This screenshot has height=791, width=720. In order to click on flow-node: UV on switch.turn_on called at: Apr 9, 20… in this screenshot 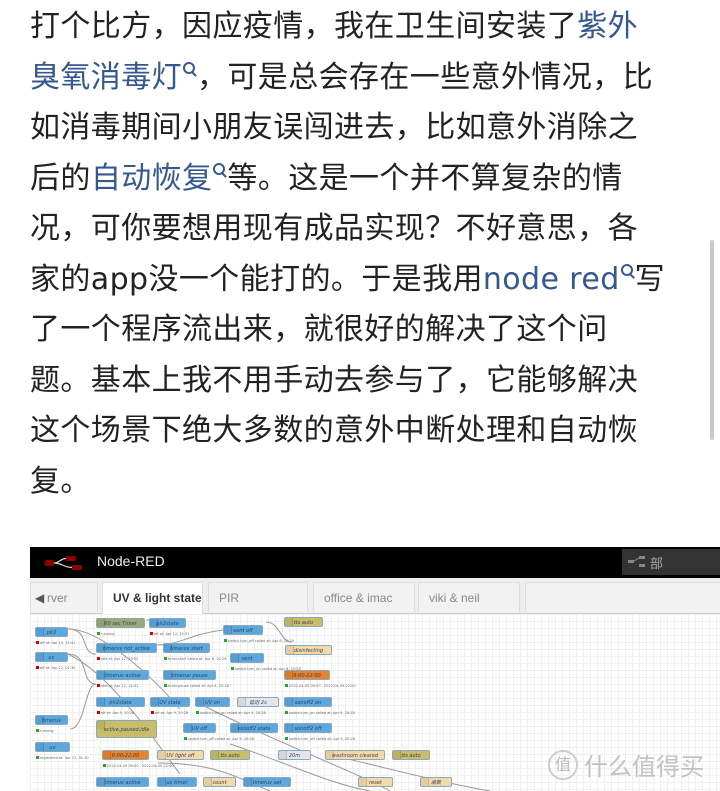, I will do `click(230, 706)`.